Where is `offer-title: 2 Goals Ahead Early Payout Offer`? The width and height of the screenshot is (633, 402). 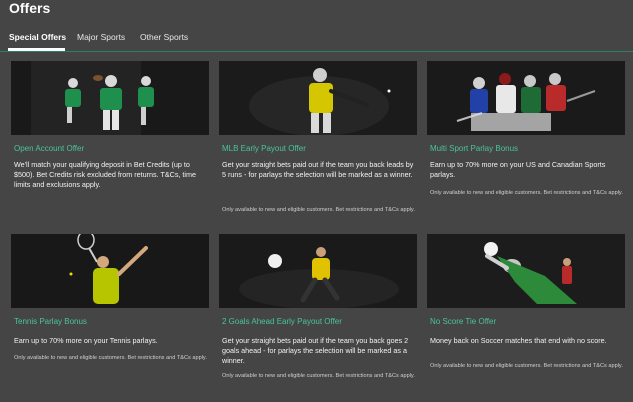 offer-title: 2 Goals Ahead Early Payout Offer is located at coordinates (319, 322).